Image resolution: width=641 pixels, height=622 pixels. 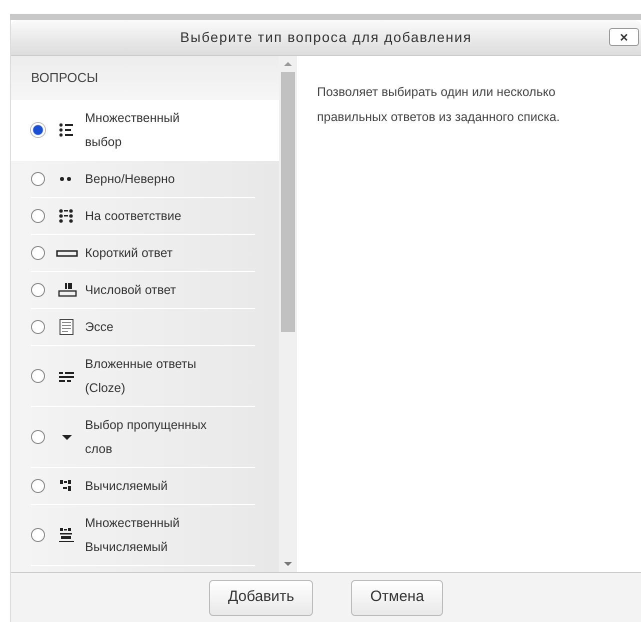 What do you see at coordinates (67, 437) in the screenshot?
I see `caret-icon` at bounding box center [67, 437].